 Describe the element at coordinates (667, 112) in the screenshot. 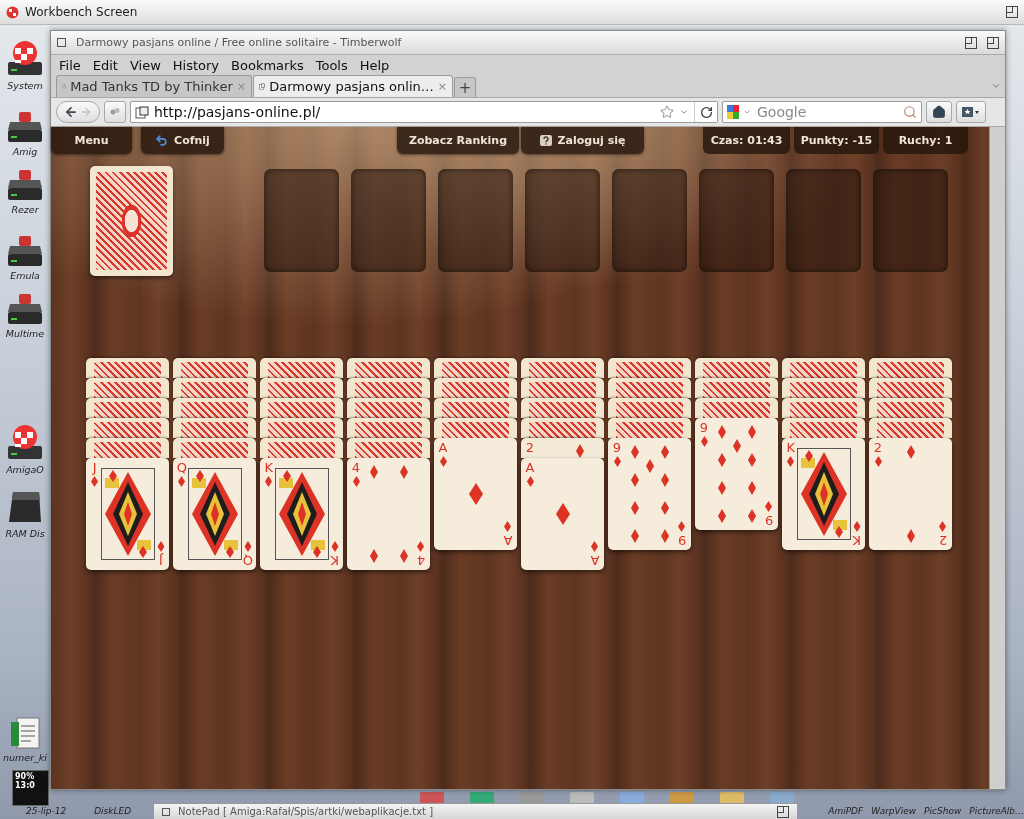

I see `bookmark-star-icon` at that location.